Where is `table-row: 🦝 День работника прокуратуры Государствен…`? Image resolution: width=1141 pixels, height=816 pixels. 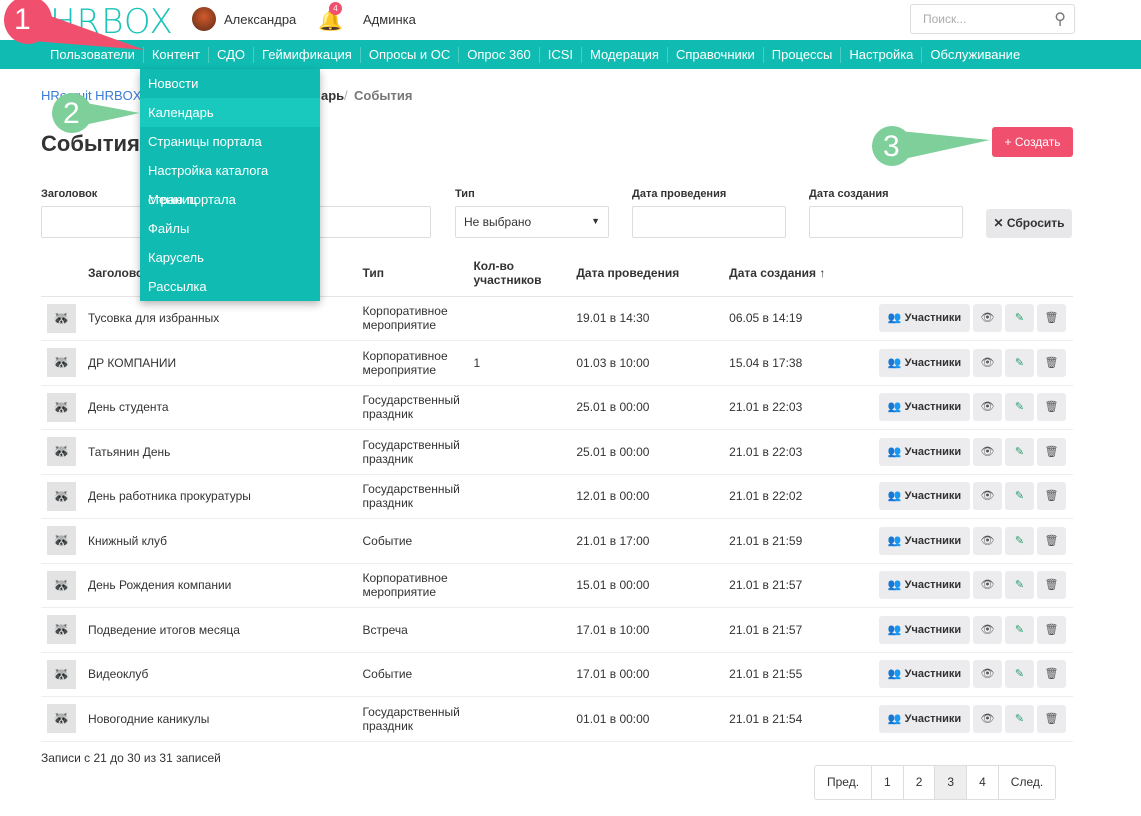
table-row: 🦝 День работника прокуратуры Государствен… is located at coordinates (557, 496).